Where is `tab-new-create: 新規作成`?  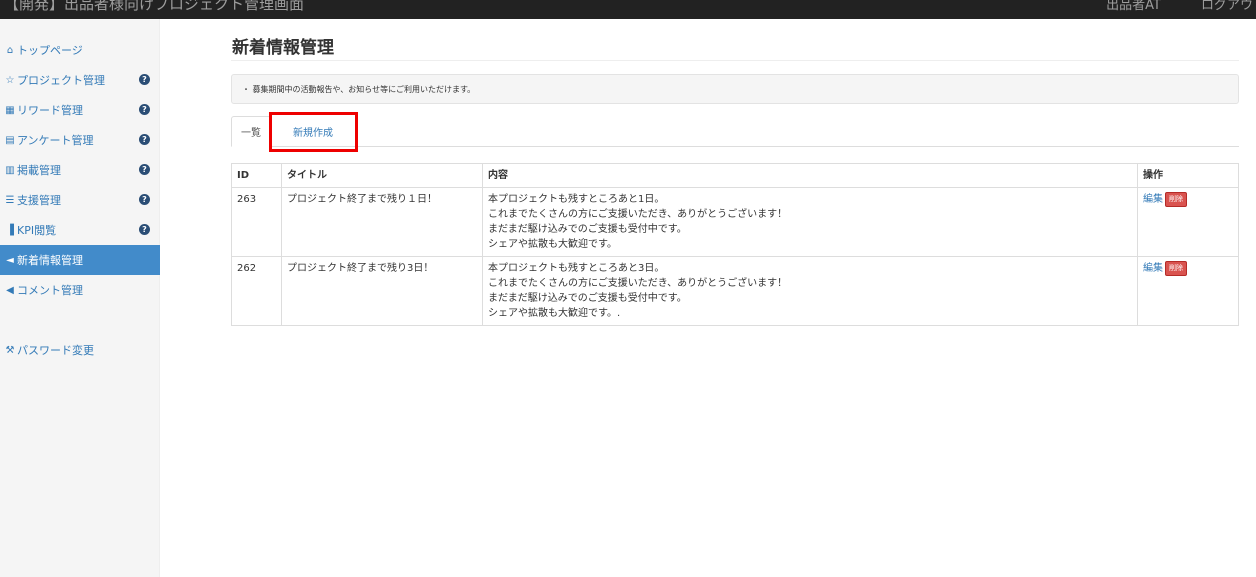
tab-new-create: 新規作成 is located at coordinates (313, 131).